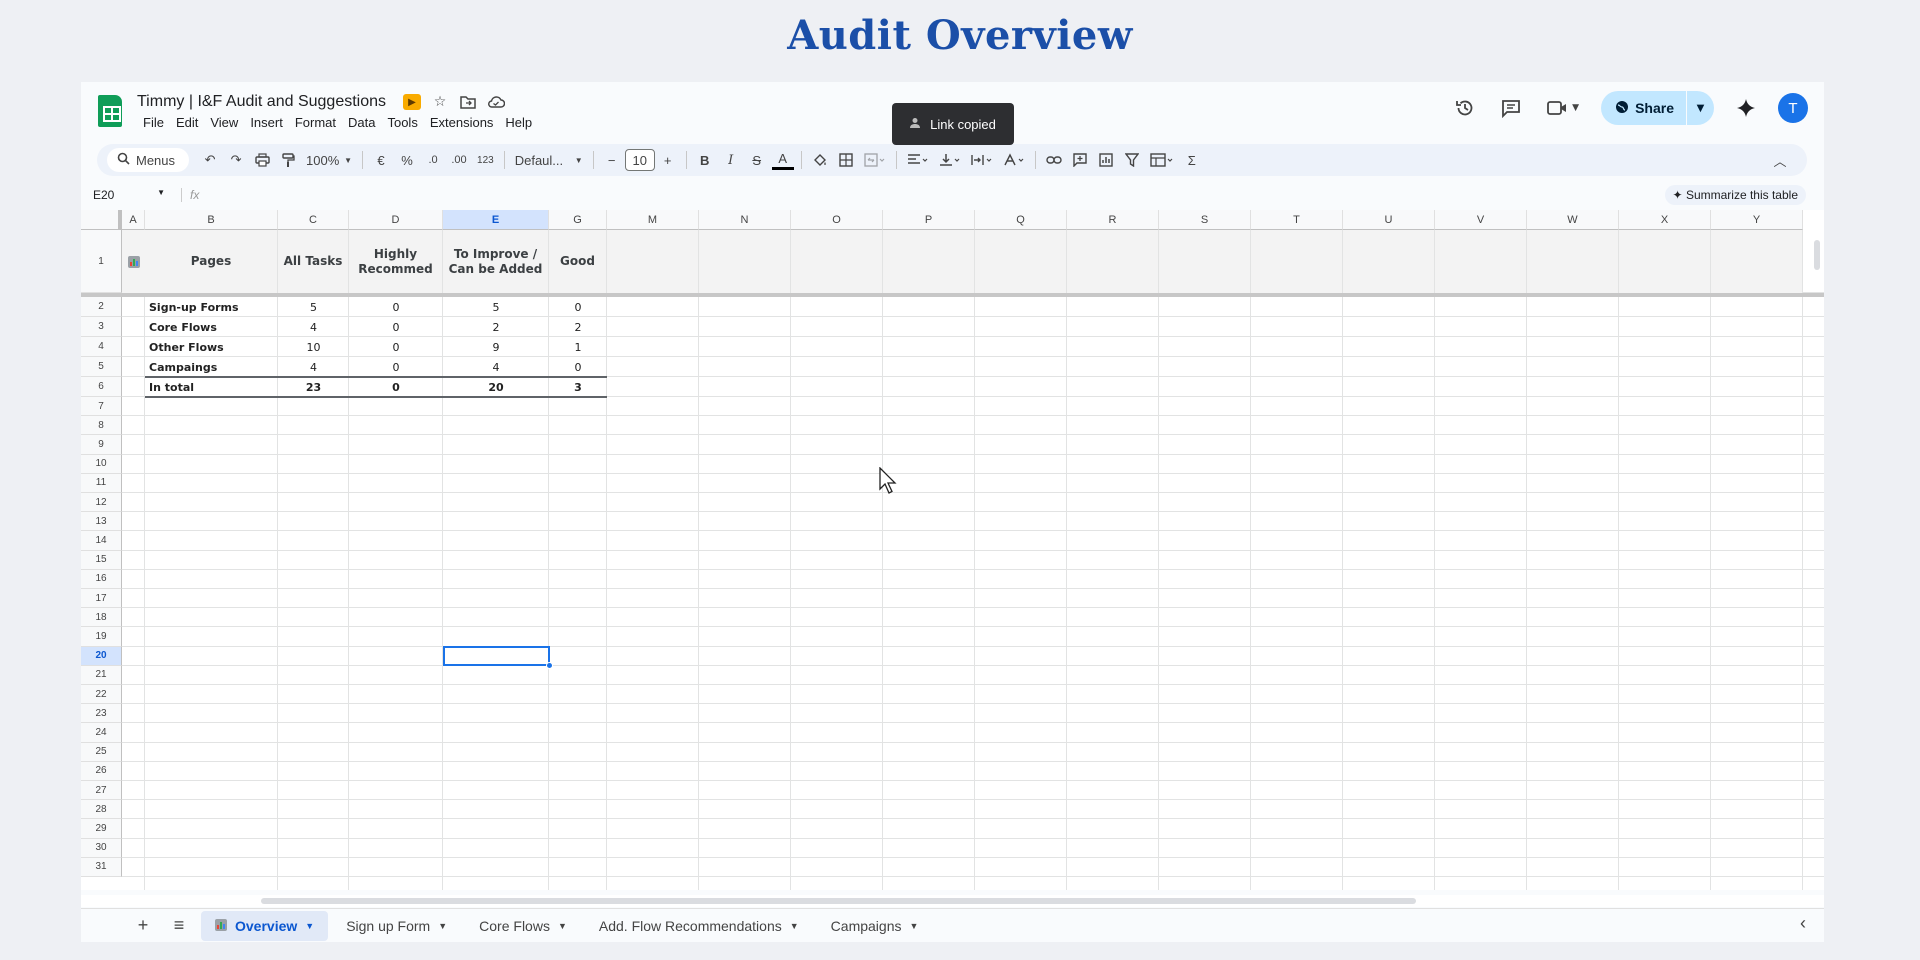 This screenshot has height=960, width=1920. I want to click on row-header: 9, so click(101, 445).